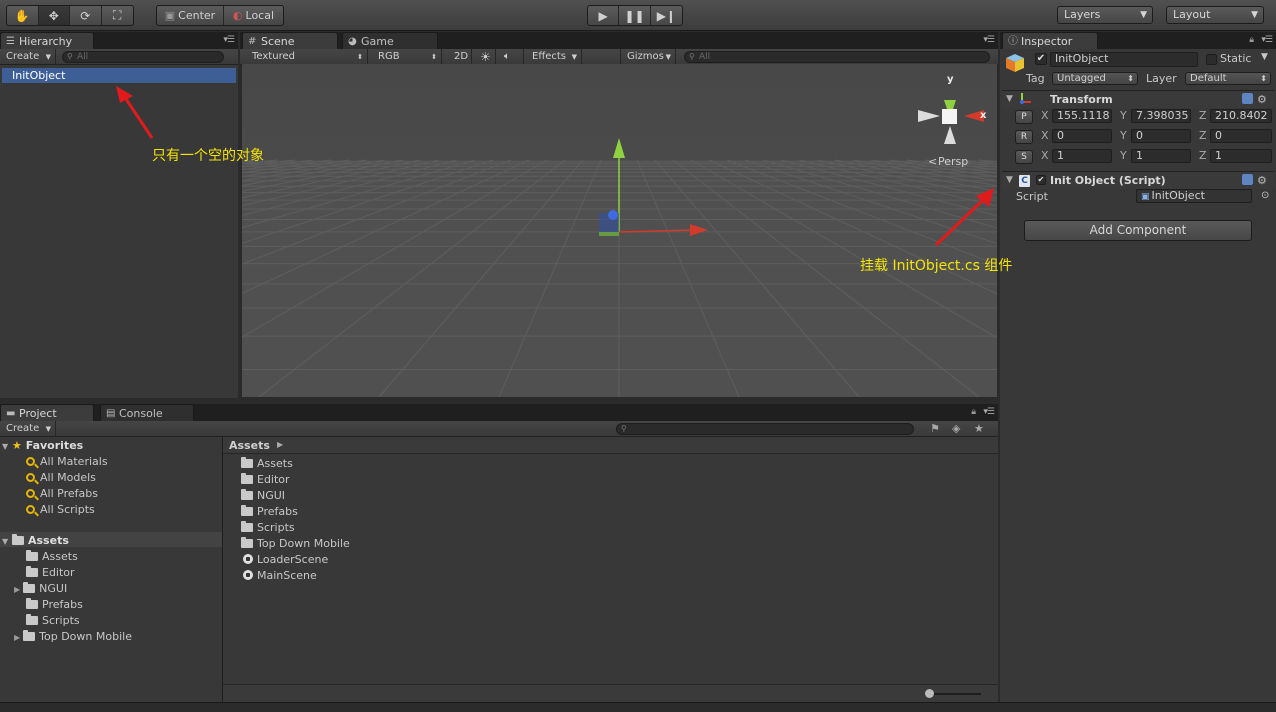 The width and height of the screenshot is (1276, 712). What do you see at coordinates (936, 266) in the screenshot?
I see `inspector-annotation: 挂载 InitObject.cs 组件` at bounding box center [936, 266].